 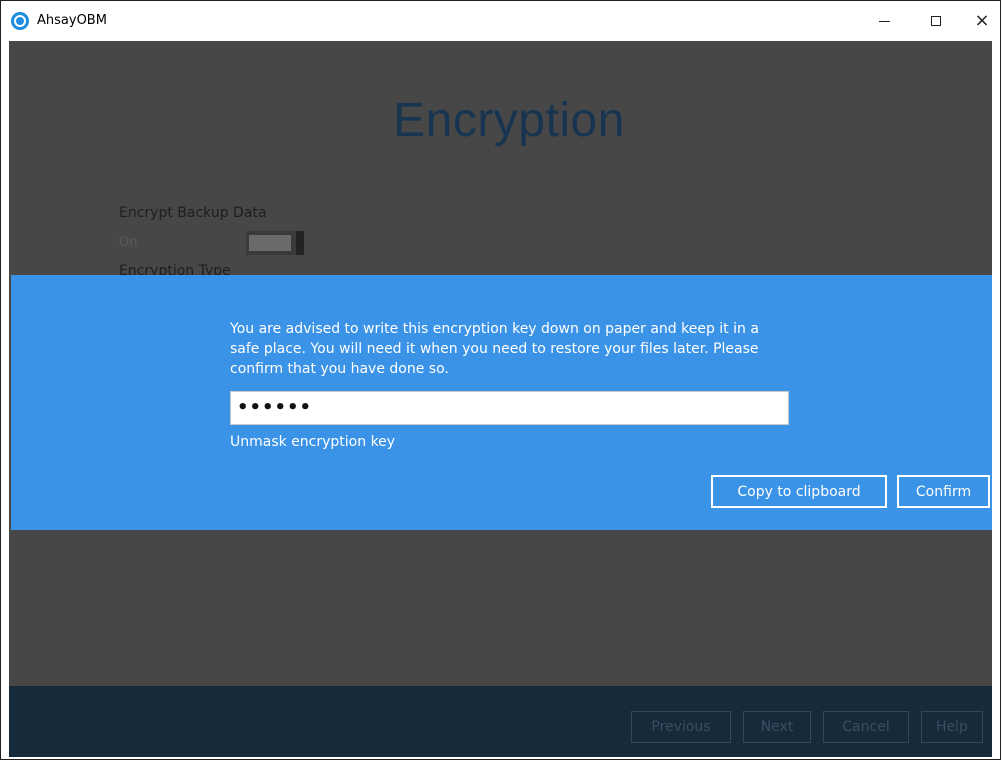 I want to click on toggle-track, so click(x=270, y=243).